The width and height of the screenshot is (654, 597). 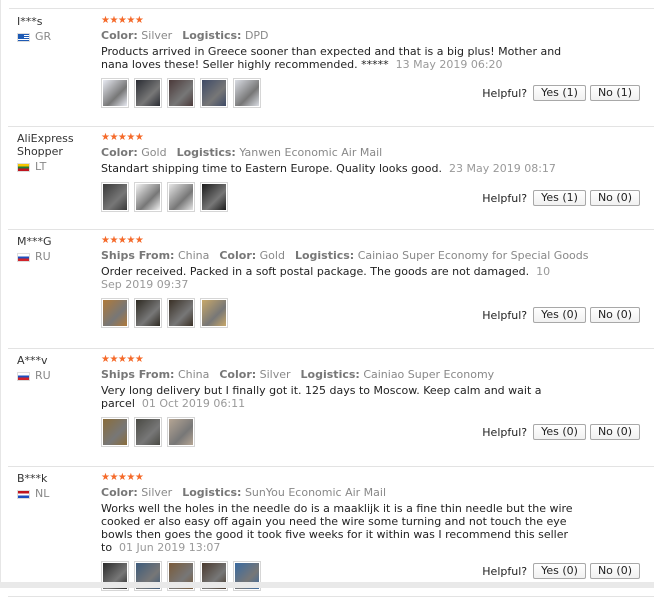 I want to click on buyer-name: I***s, so click(x=30, y=21).